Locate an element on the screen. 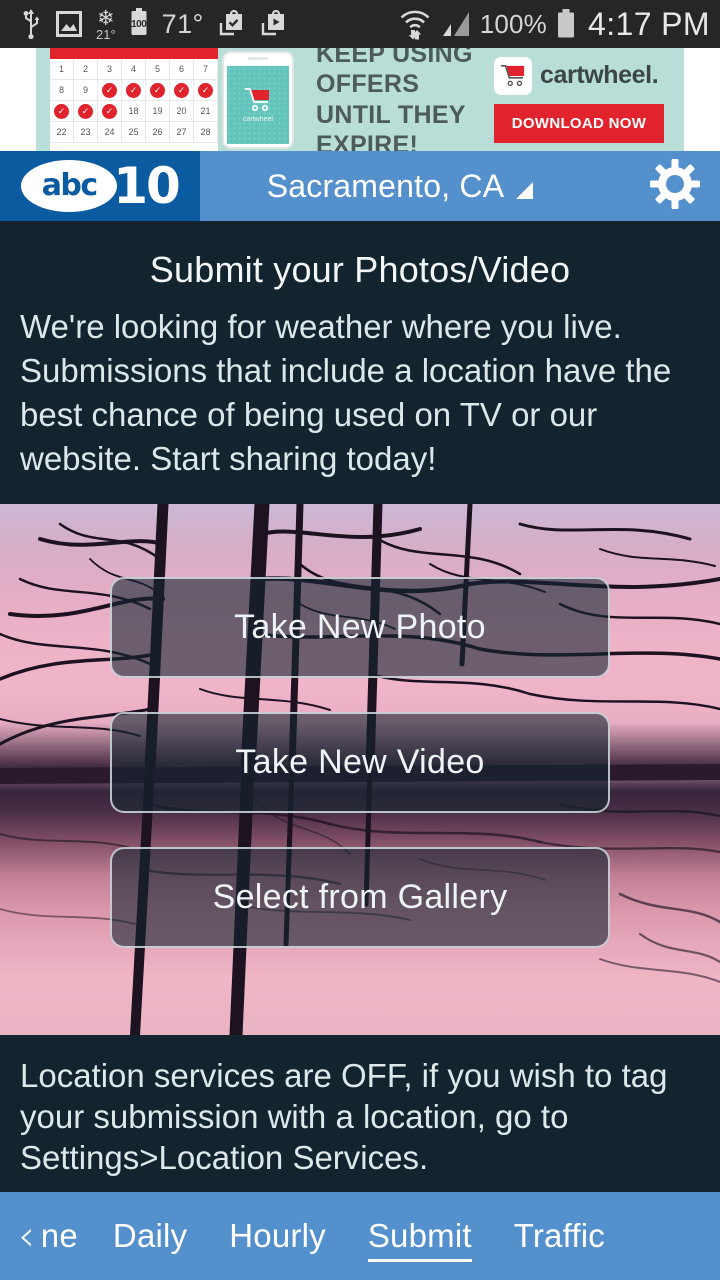 The width and height of the screenshot is (720, 1280). settings-button is located at coordinates (675, 186).